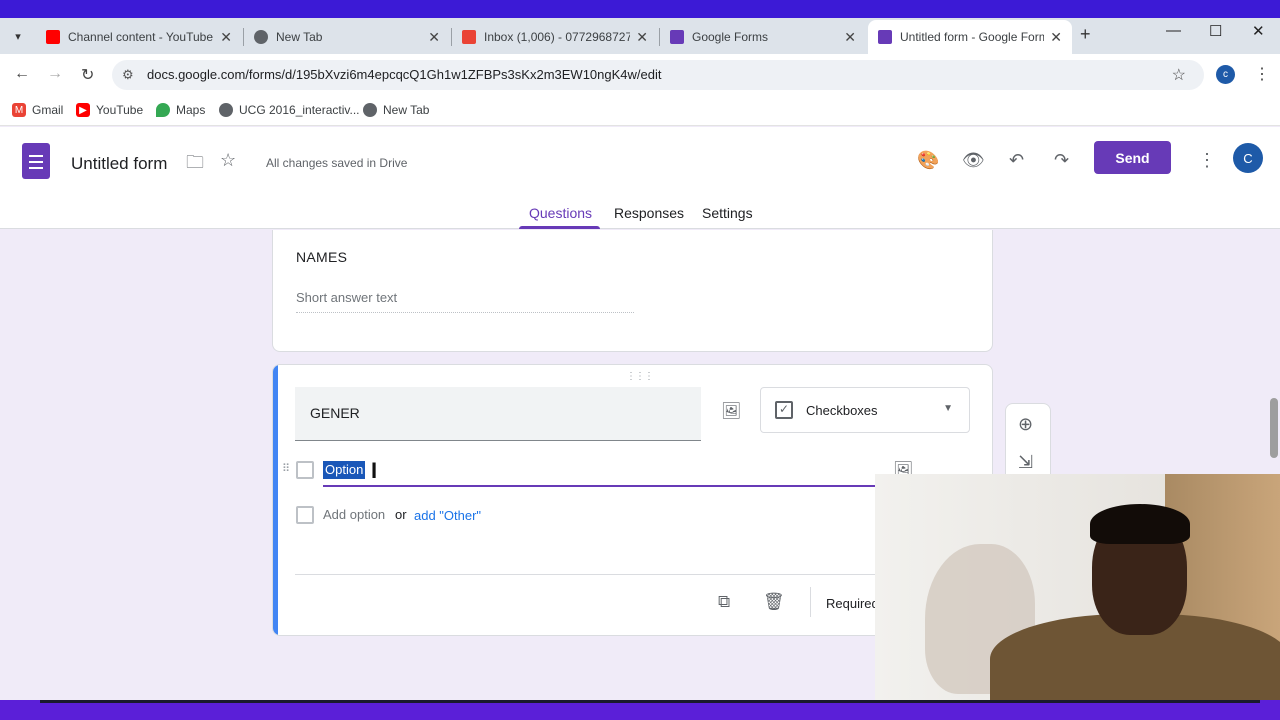  Describe the element at coordinates (640, 710) in the screenshot. I see `bottom-band` at that location.